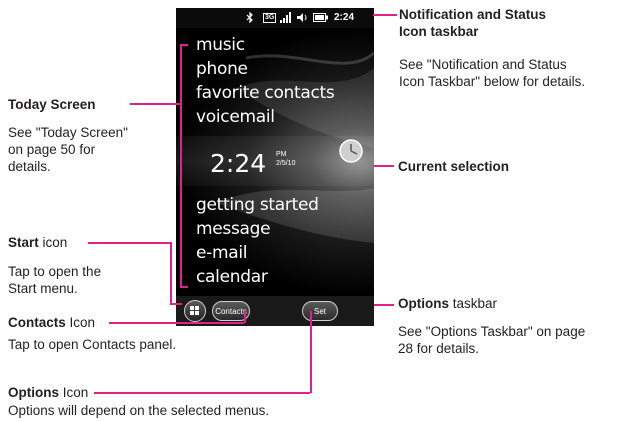 Image resolution: width=617 pixels, height=421 pixels. What do you see at coordinates (129, 243) in the screenshot?
I see `leader-start-h` at bounding box center [129, 243].